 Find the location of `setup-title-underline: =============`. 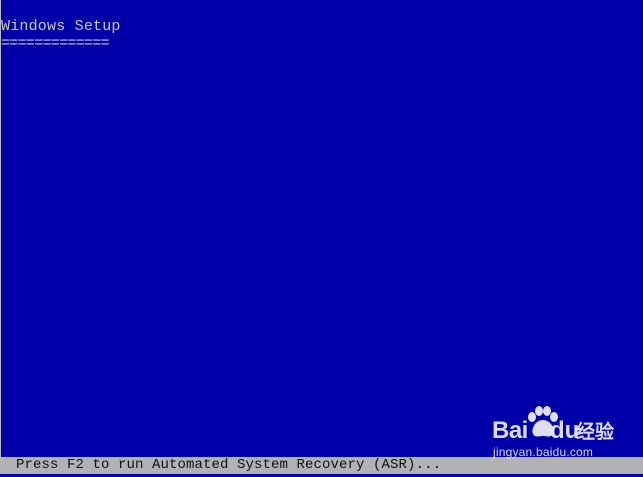

setup-title-underline: ============= is located at coordinates (55, 43).